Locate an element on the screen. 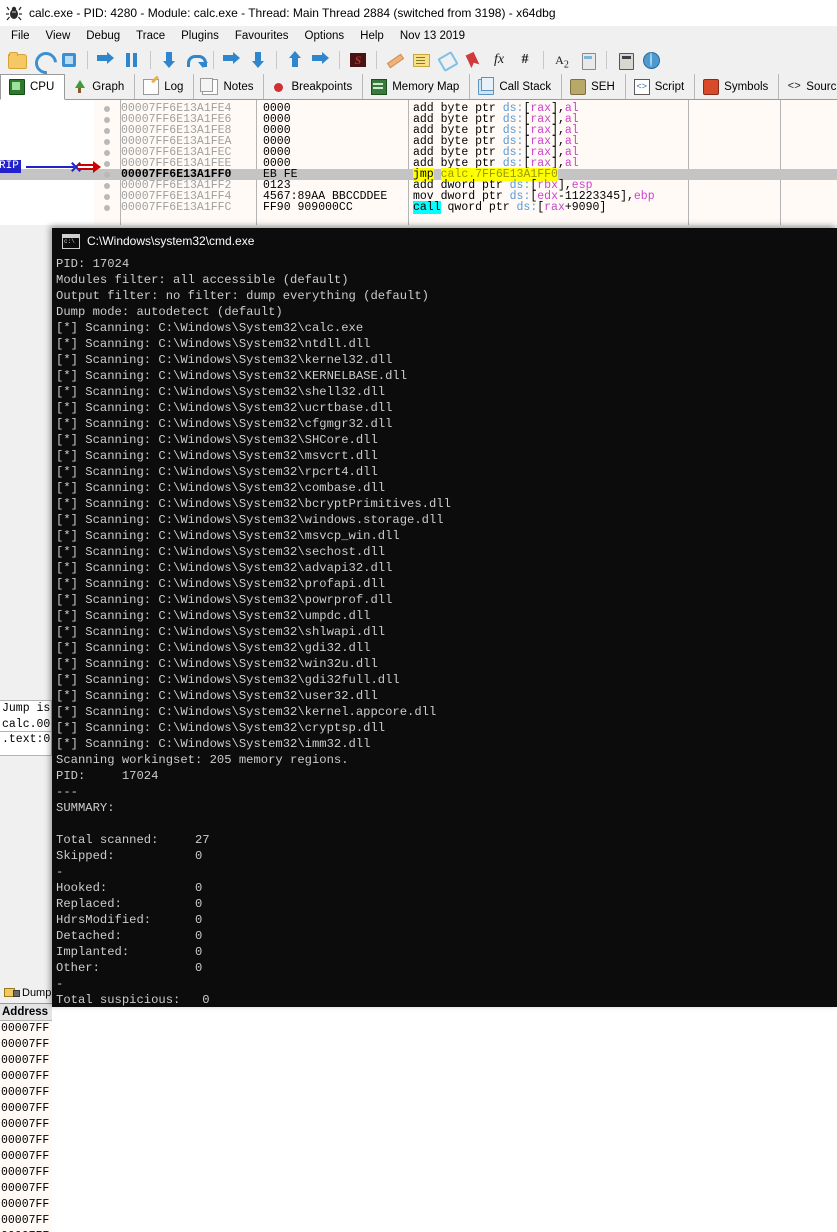 The height and width of the screenshot is (1232, 837). close-icon is located at coordinates (69, 60).